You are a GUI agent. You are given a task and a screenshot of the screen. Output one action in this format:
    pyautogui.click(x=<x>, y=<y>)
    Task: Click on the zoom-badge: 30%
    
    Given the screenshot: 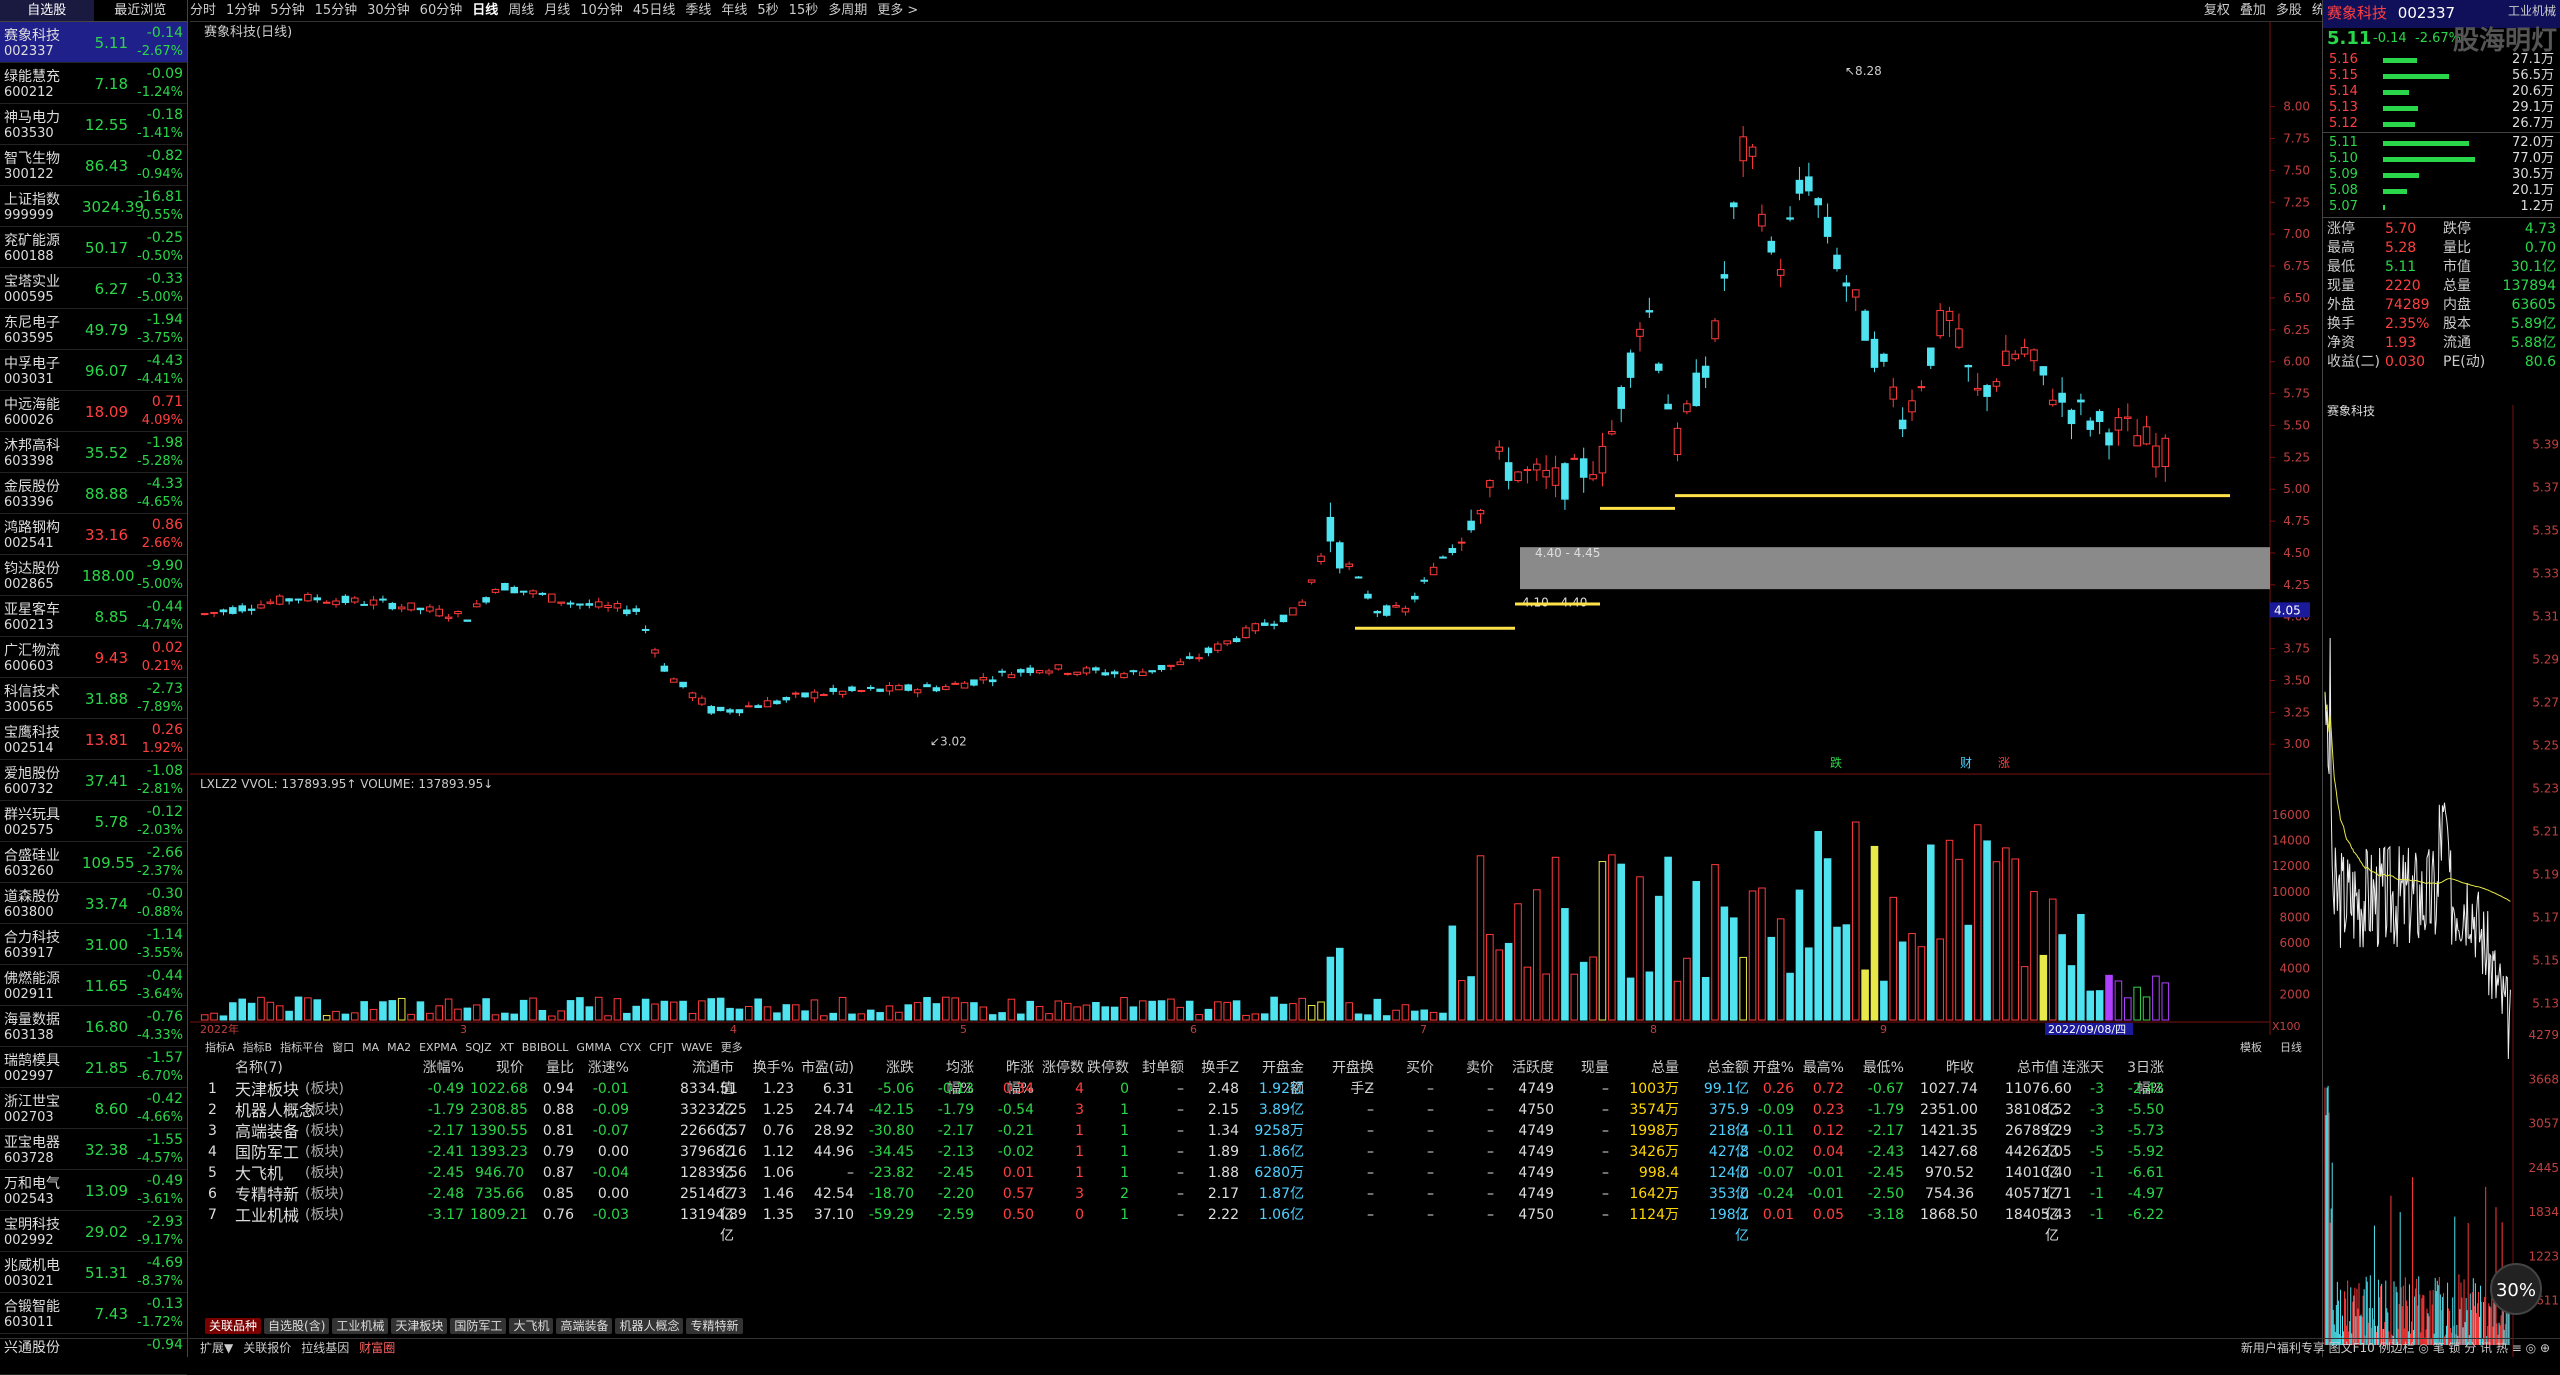 What is the action you would take?
    pyautogui.click(x=2516, y=1289)
    